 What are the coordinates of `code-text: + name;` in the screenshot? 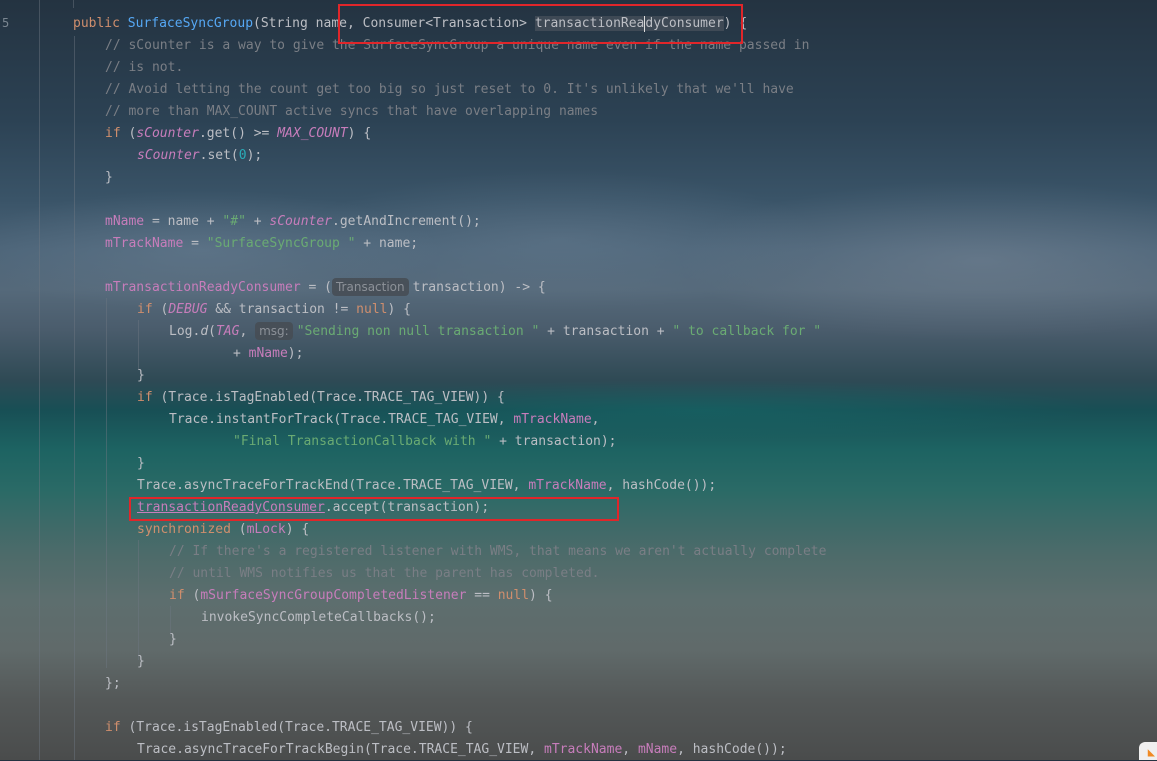 It's located at (387, 243).